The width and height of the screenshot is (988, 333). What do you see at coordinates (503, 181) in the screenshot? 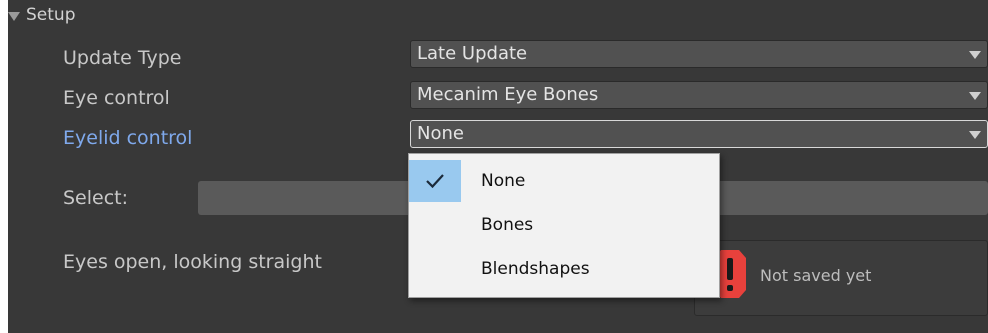
I see `menu-item-label: None` at bounding box center [503, 181].